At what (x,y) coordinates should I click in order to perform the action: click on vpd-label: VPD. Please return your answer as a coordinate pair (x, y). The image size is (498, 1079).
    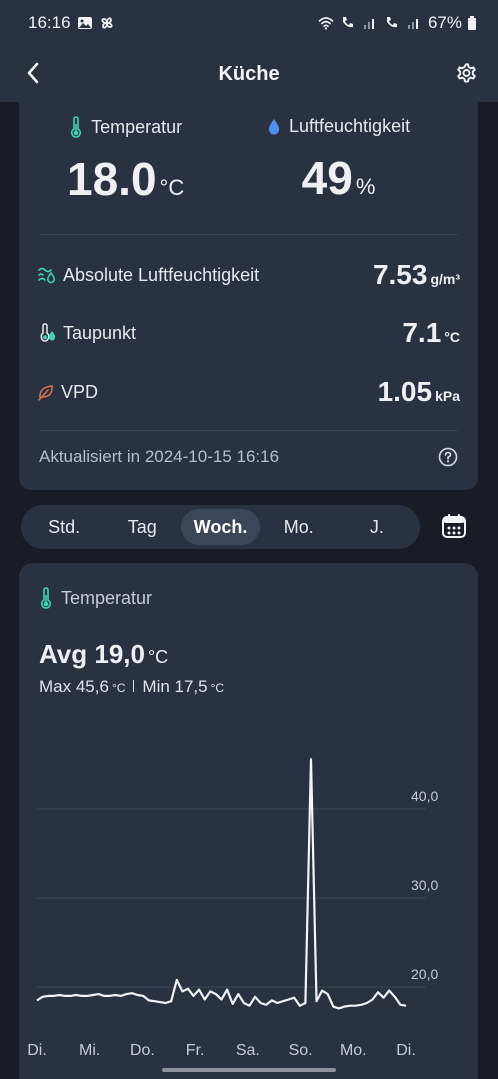
    Looking at the image, I should click on (80, 391).